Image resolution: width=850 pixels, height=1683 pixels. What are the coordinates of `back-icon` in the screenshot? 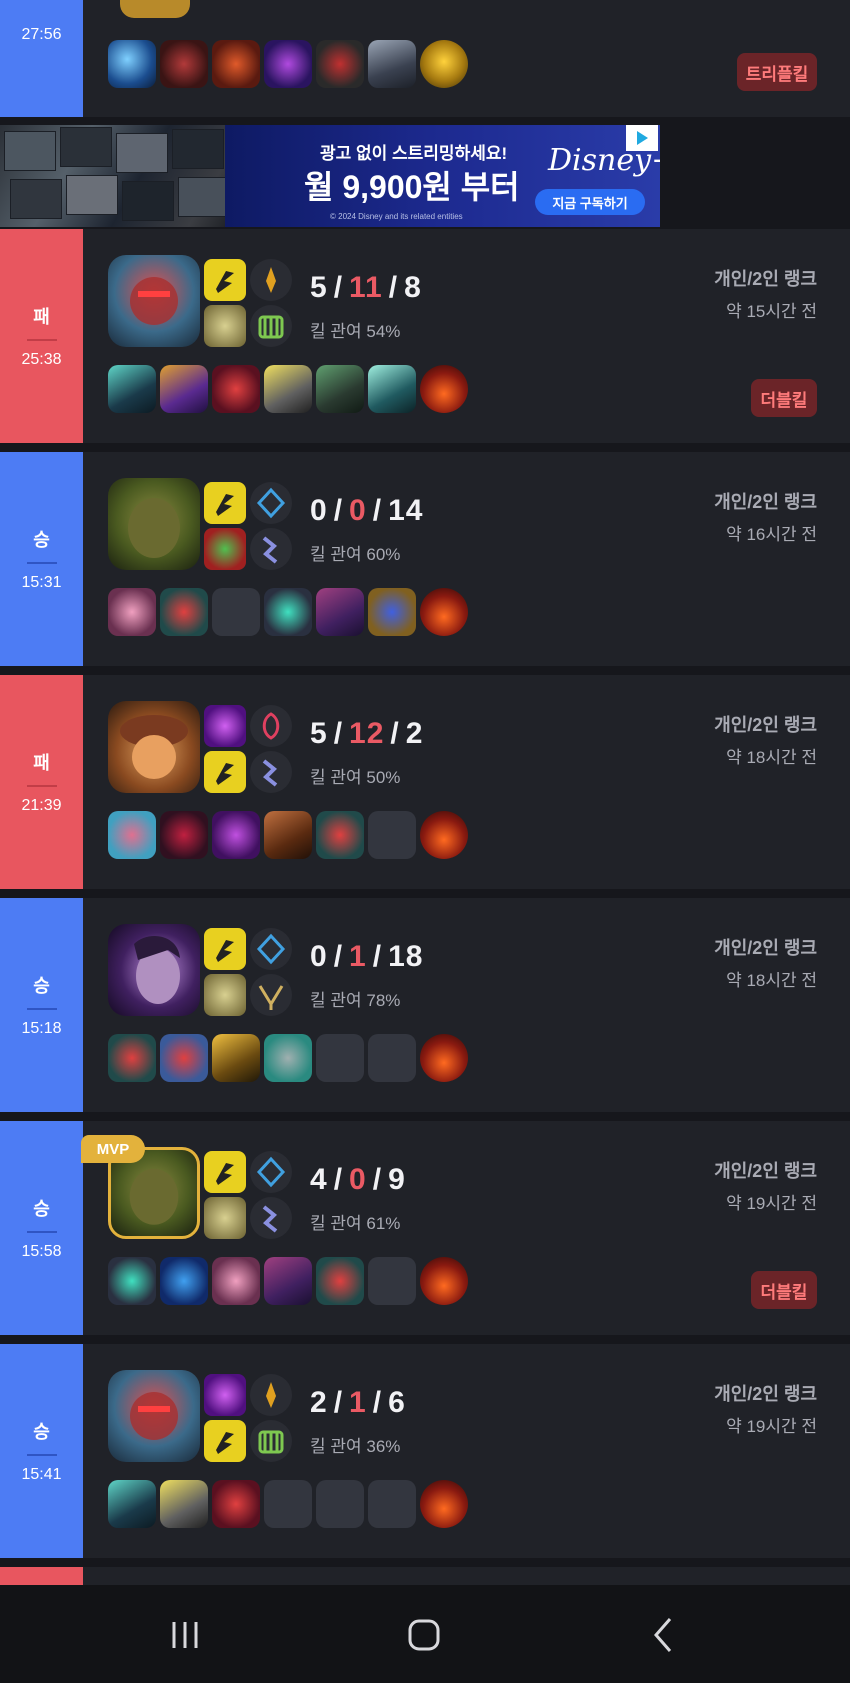 It's located at (663, 1635).